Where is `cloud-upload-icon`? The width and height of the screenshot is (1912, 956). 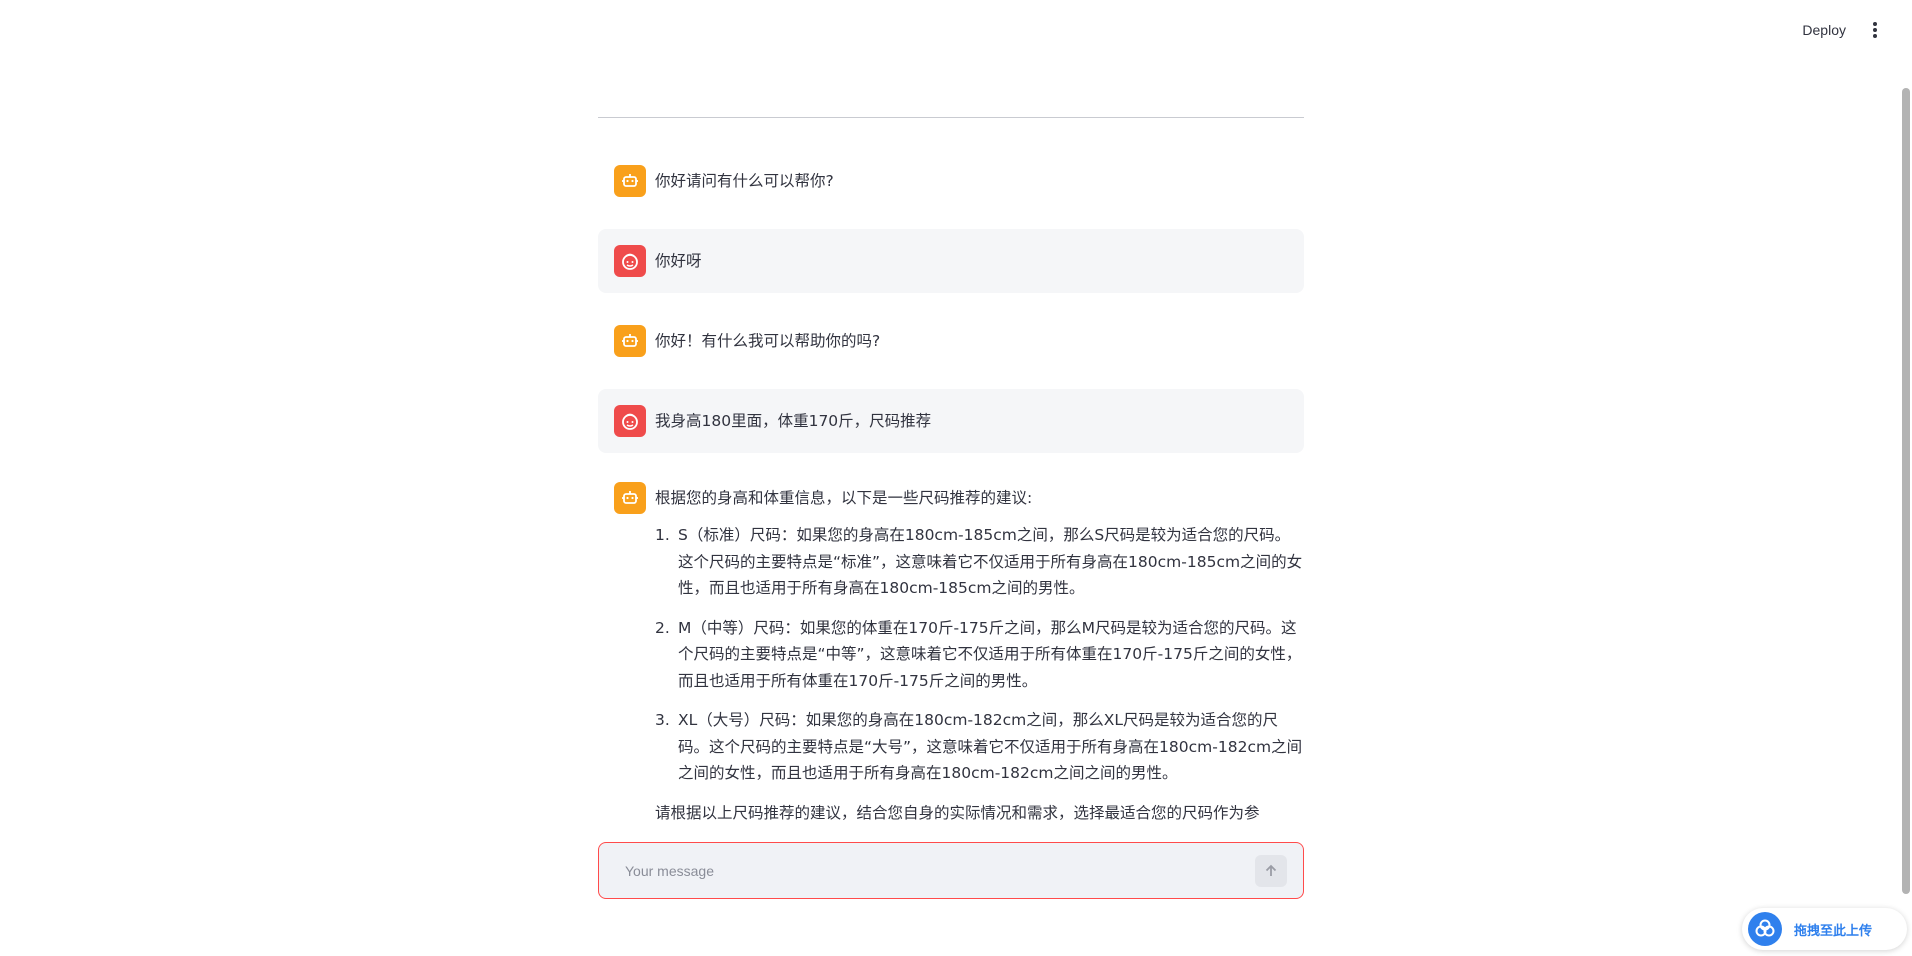 cloud-upload-icon is located at coordinates (1765, 929).